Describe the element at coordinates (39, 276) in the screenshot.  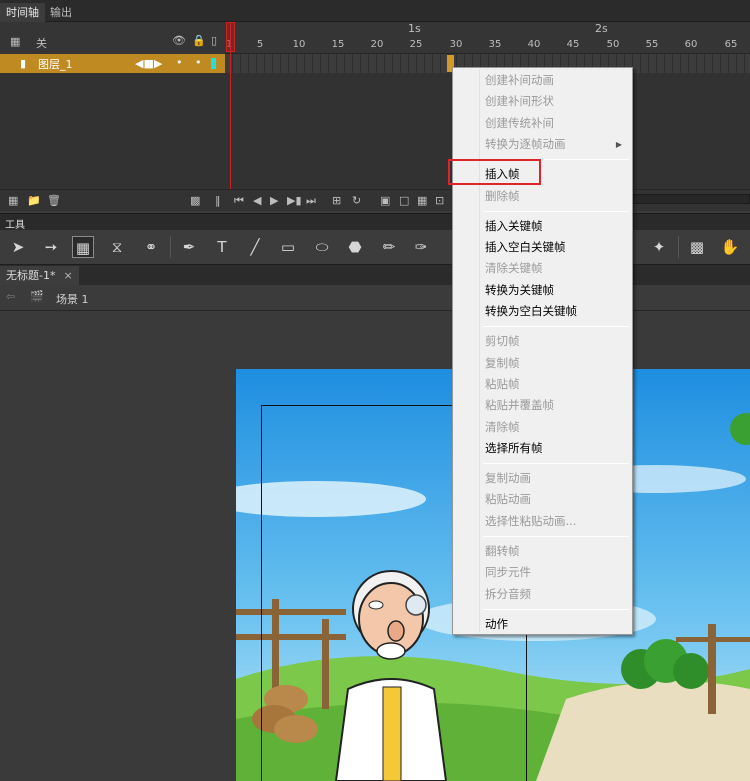
I see `document-tab: 无标题-1* ×` at that location.